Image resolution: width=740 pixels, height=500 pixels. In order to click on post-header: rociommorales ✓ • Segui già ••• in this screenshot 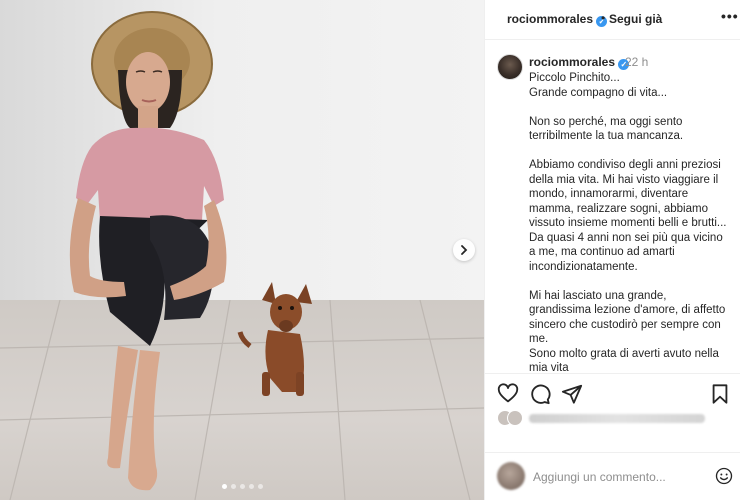, I will do `click(612, 20)`.